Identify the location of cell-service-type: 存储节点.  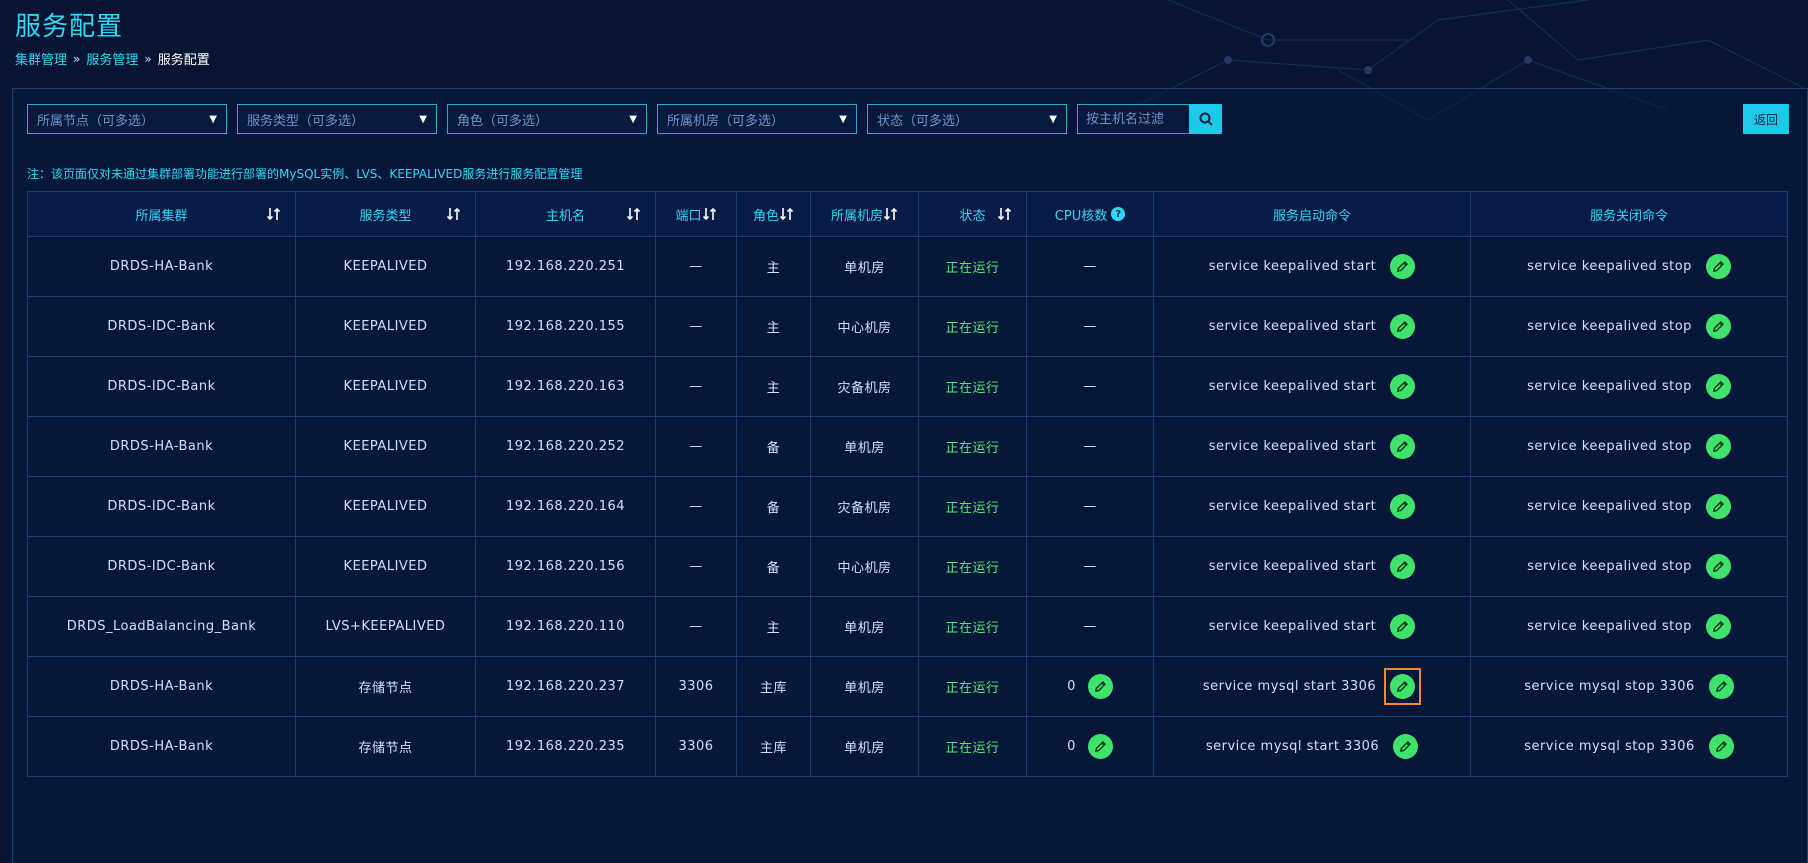
(385, 686).